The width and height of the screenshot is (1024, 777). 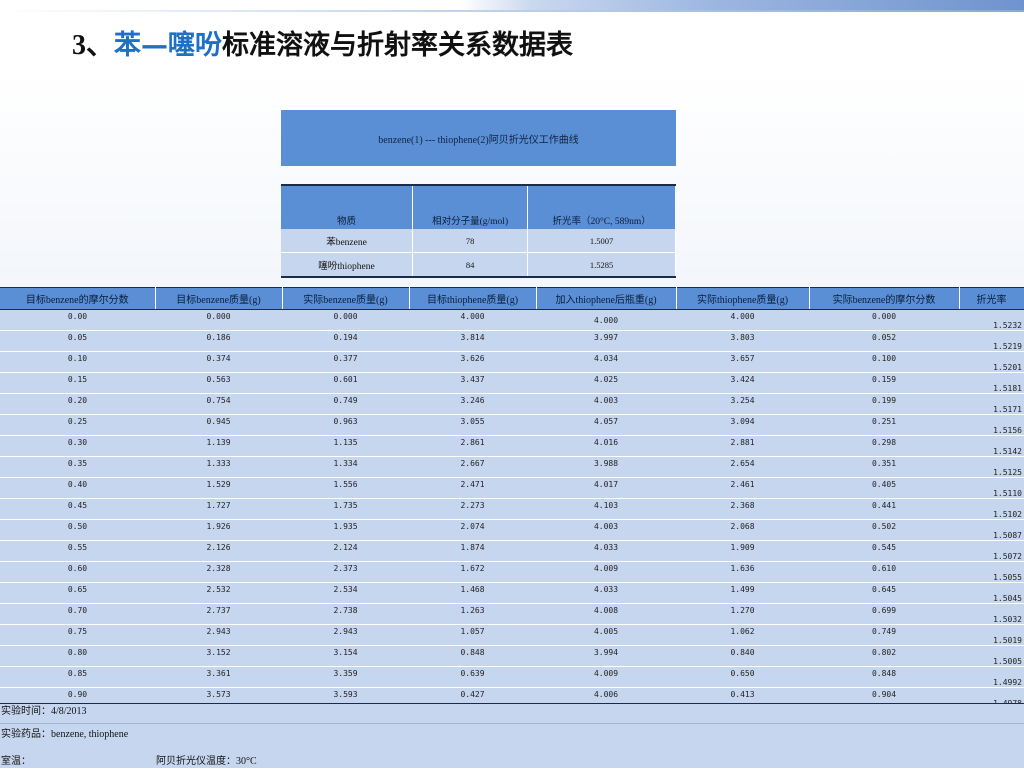 I want to click on title-dash: —, so click(x=155, y=45).